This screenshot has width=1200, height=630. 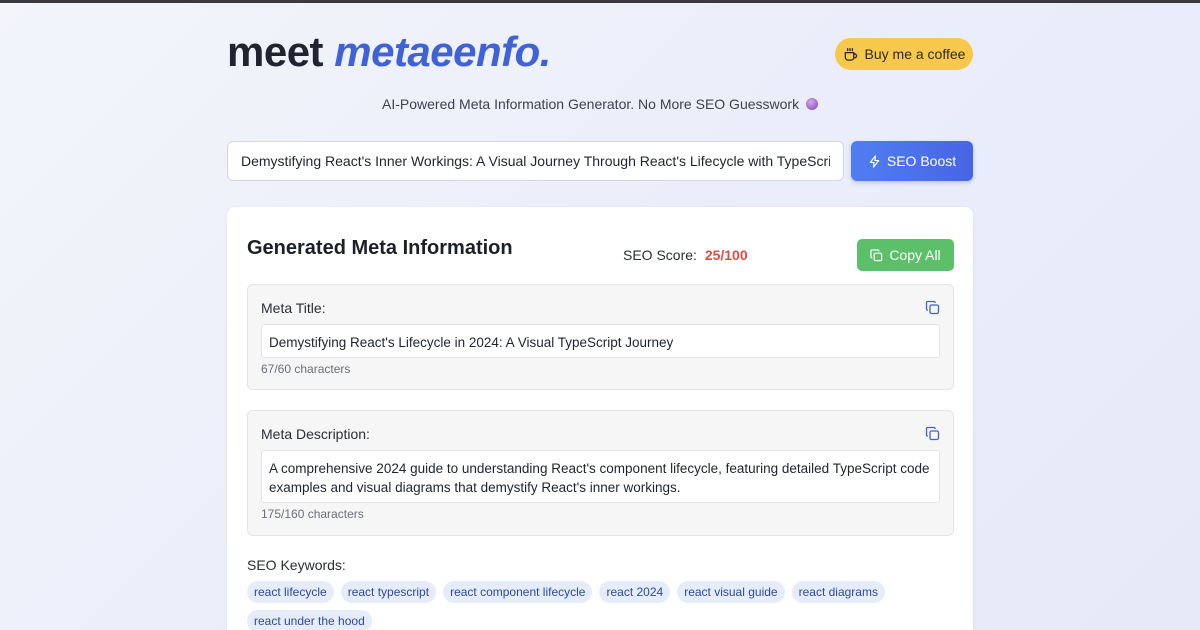 I want to click on keyword-tag: react lifecycle, so click(x=290, y=592).